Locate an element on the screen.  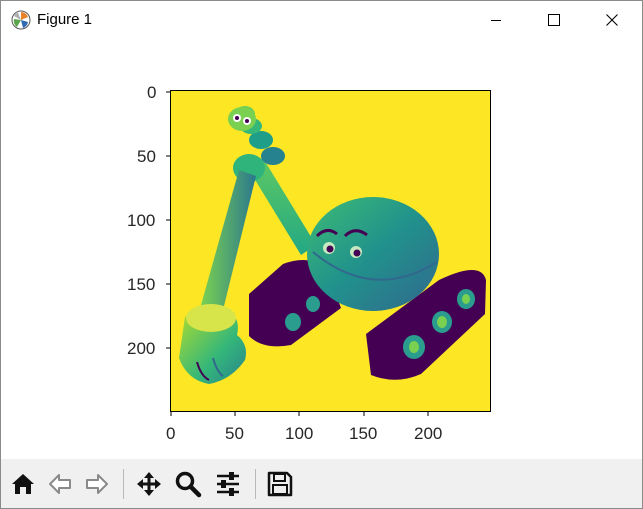
x-tick-label: 150 is located at coordinates (363, 433).